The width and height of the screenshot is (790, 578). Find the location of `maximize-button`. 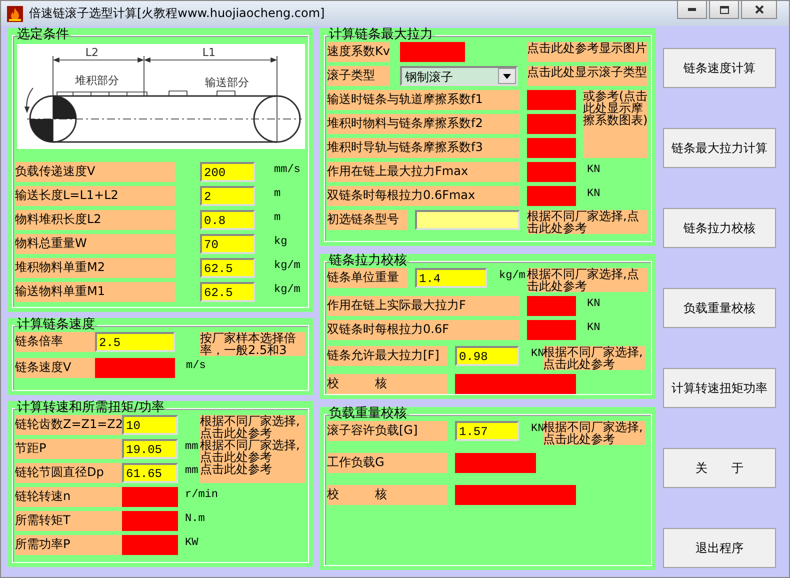

maximize-button is located at coordinates (724, 10).